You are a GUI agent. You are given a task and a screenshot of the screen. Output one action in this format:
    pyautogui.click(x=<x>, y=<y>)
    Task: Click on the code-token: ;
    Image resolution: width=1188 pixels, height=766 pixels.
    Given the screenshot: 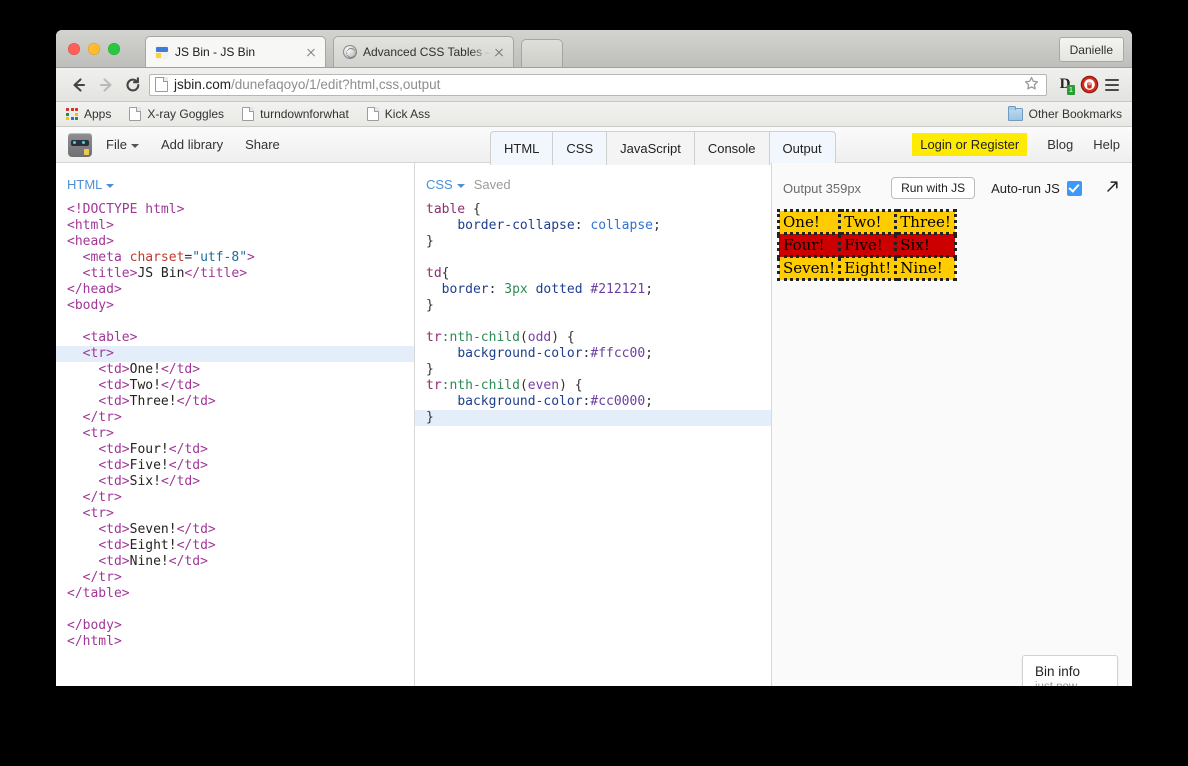 What is the action you would take?
    pyautogui.click(x=649, y=289)
    